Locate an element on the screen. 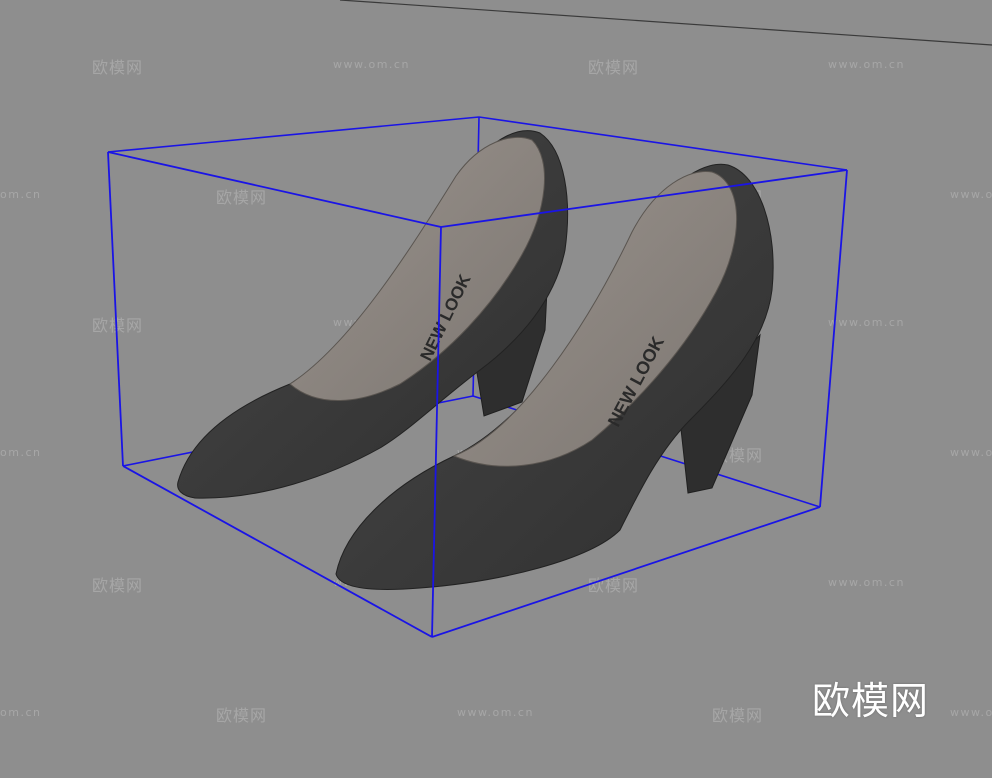 The height and width of the screenshot is (778, 992). ground-edge-line is located at coordinates (665, 23).